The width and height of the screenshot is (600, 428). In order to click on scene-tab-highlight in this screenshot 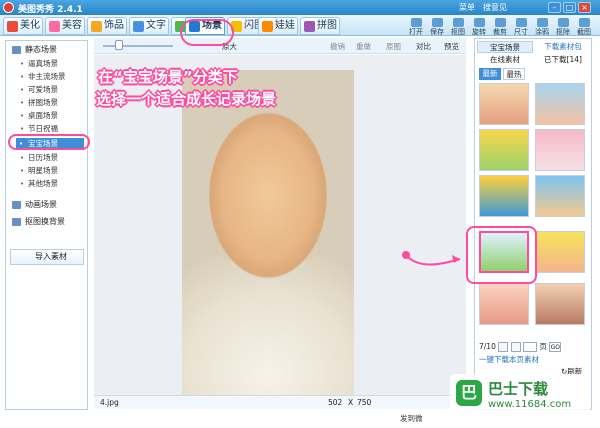, I will do `click(207, 32)`.